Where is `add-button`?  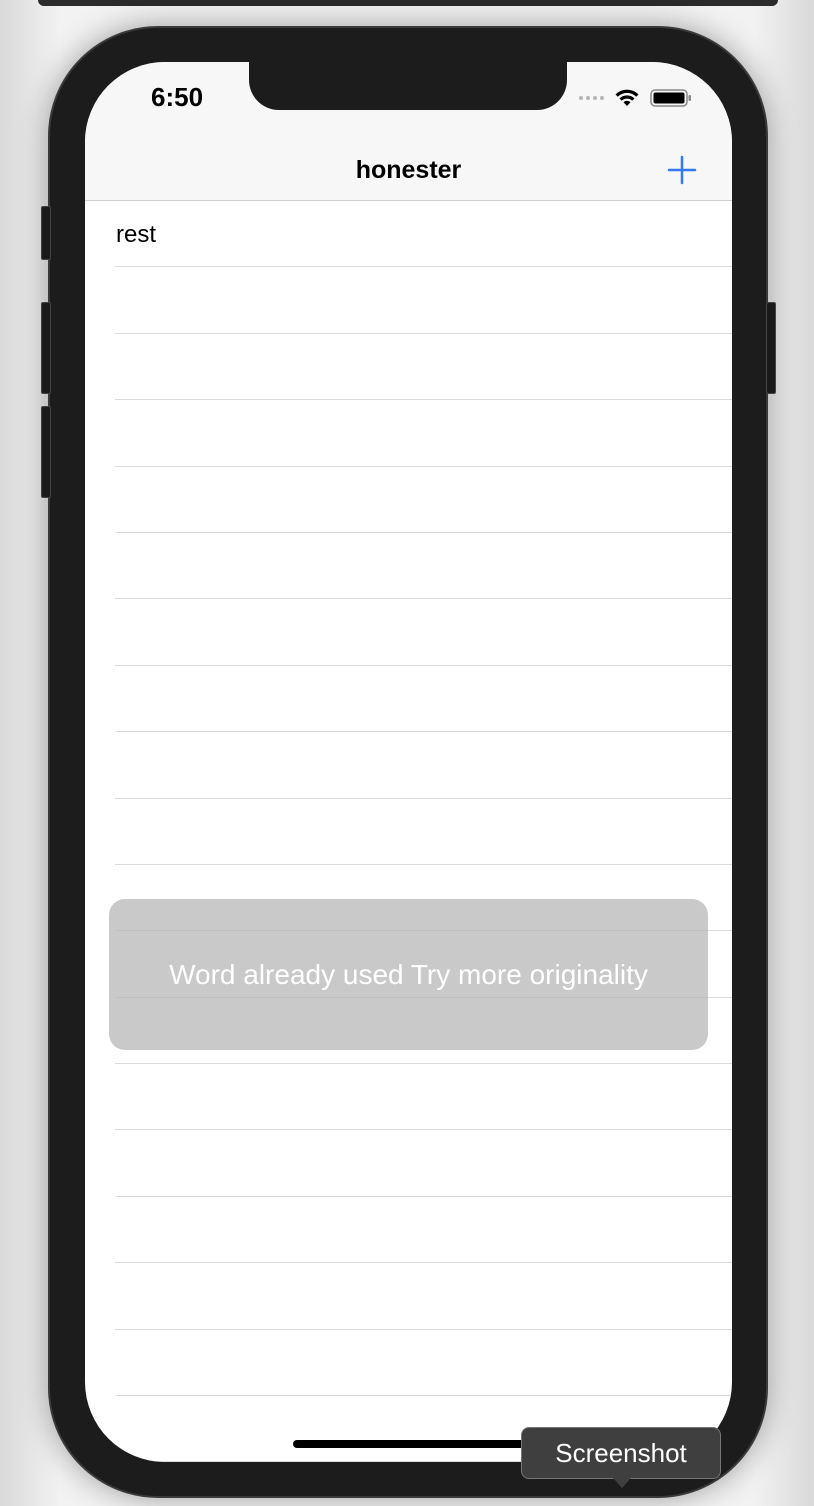
add-button is located at coordinates (682, 170).